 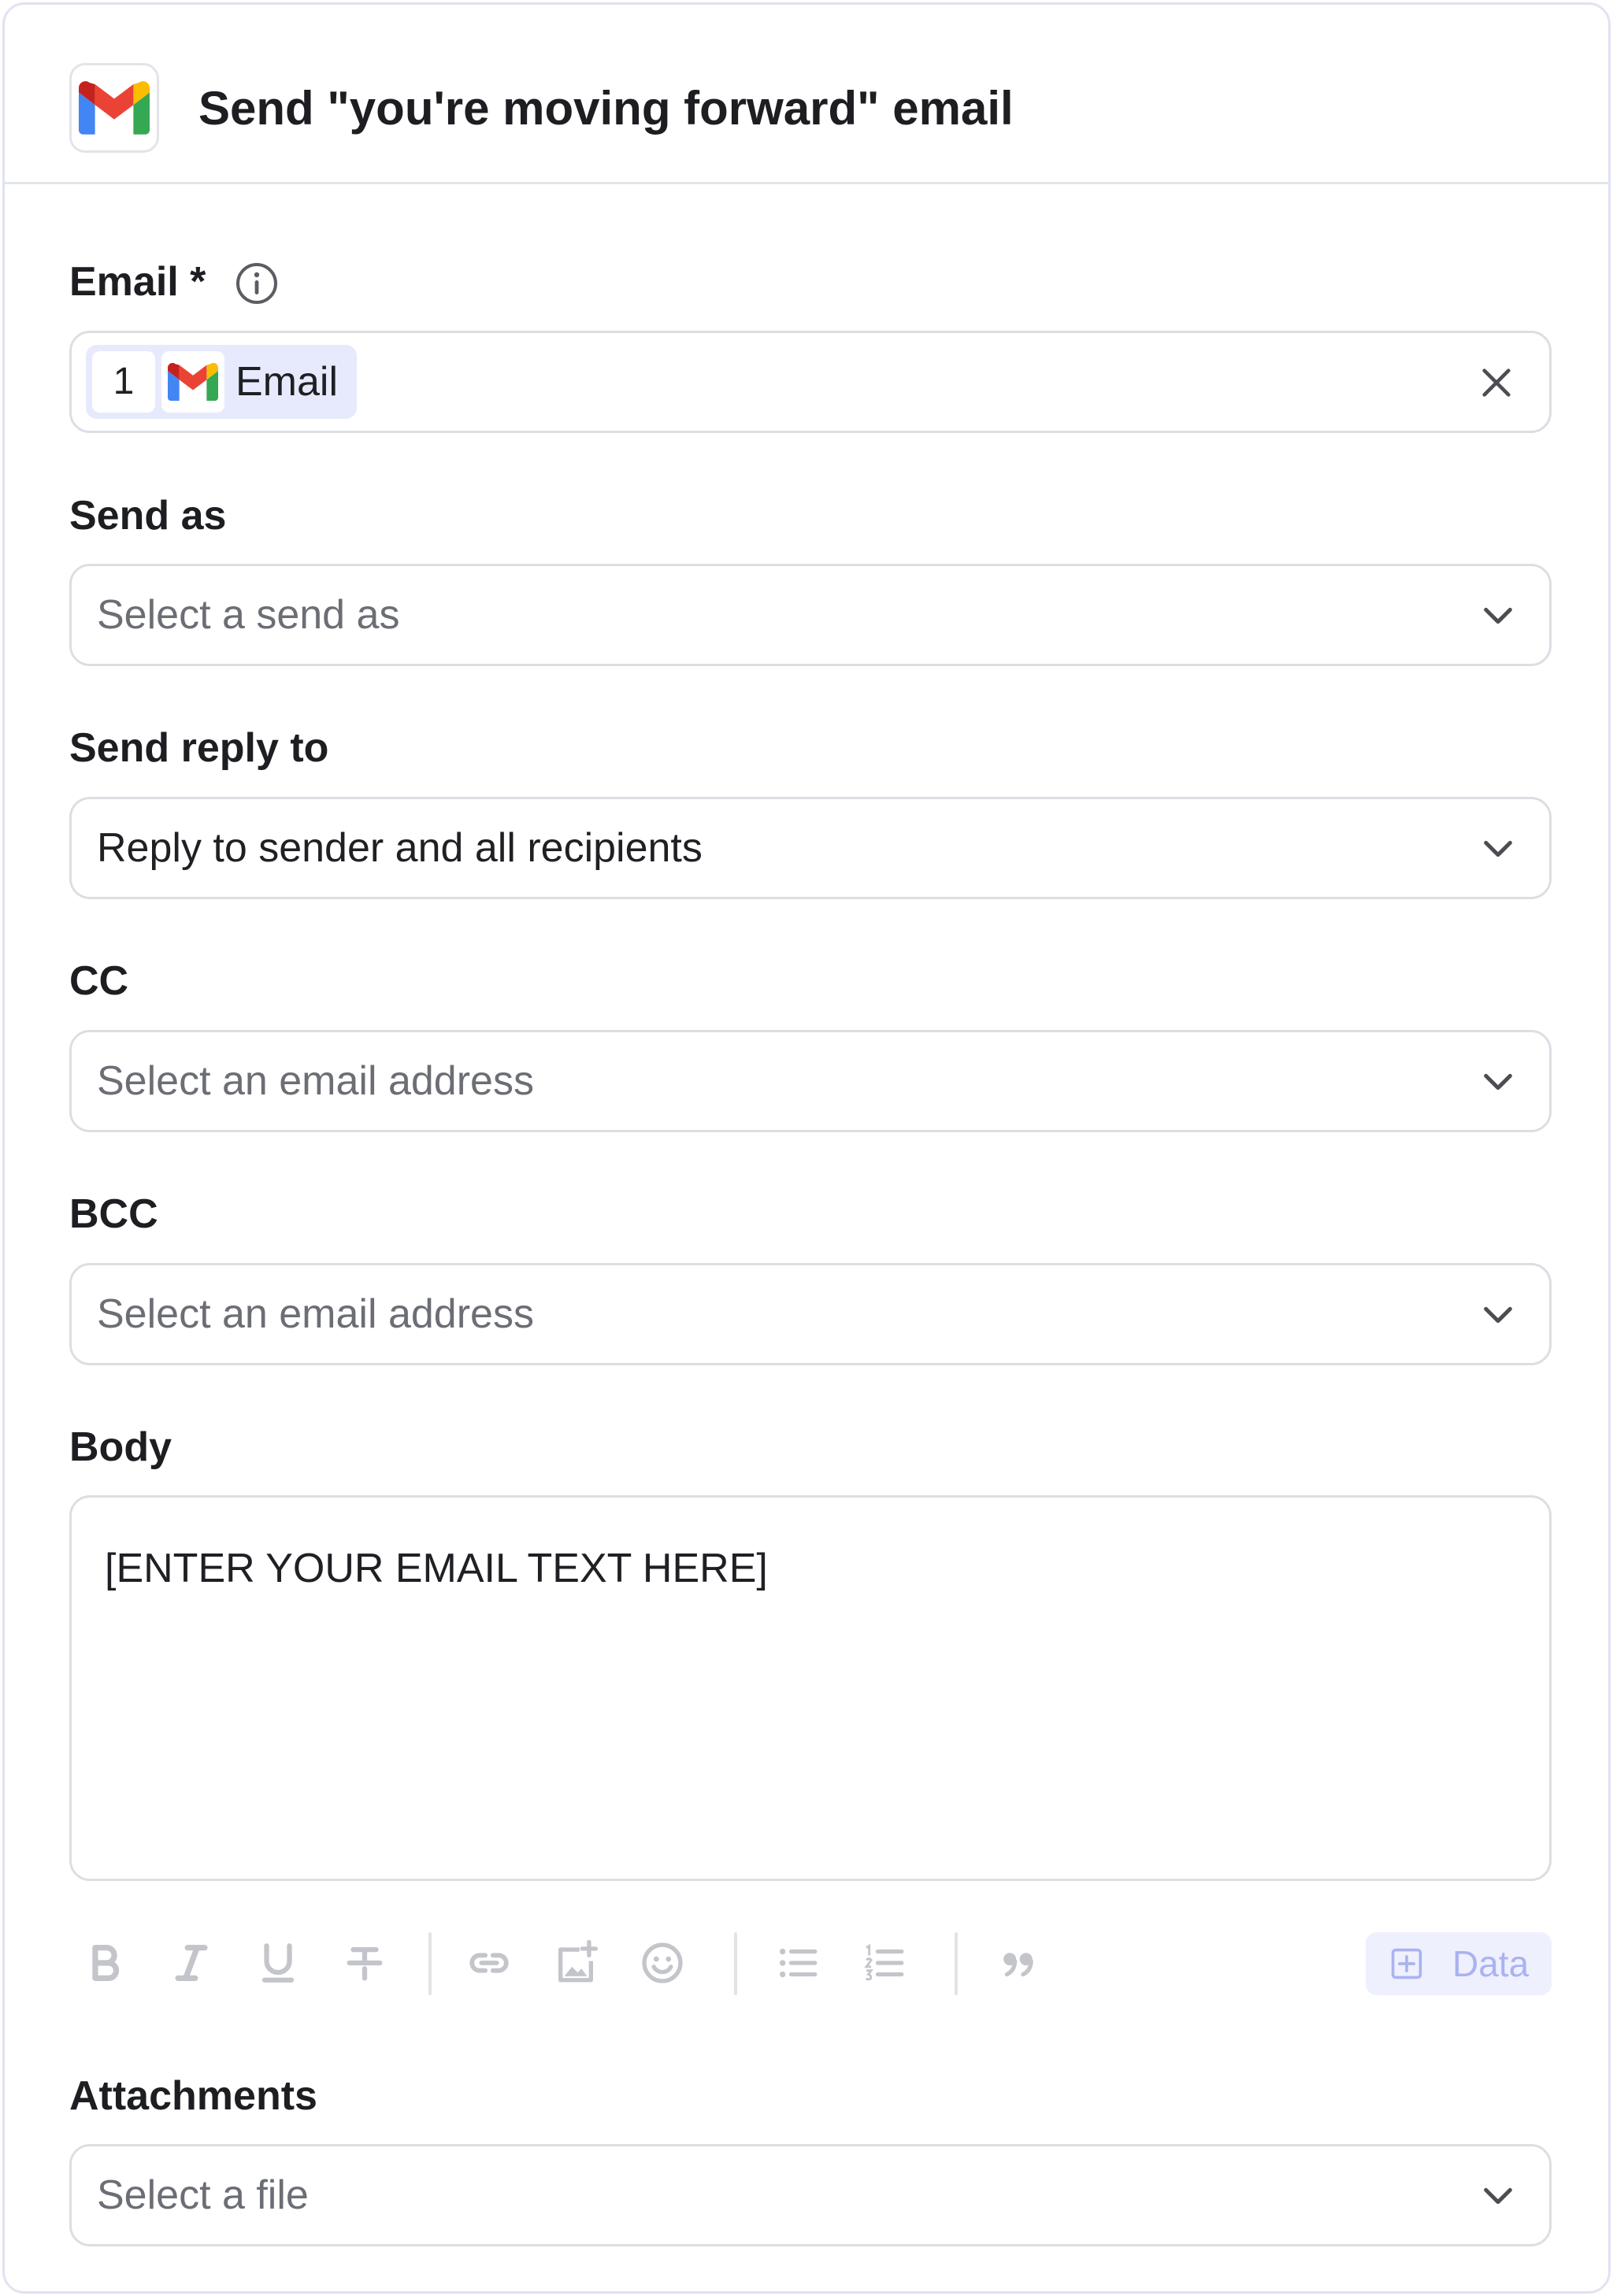 I want to click on send-reply-to-select: Reply to sender and all recipients, so click(x=810, y=848).